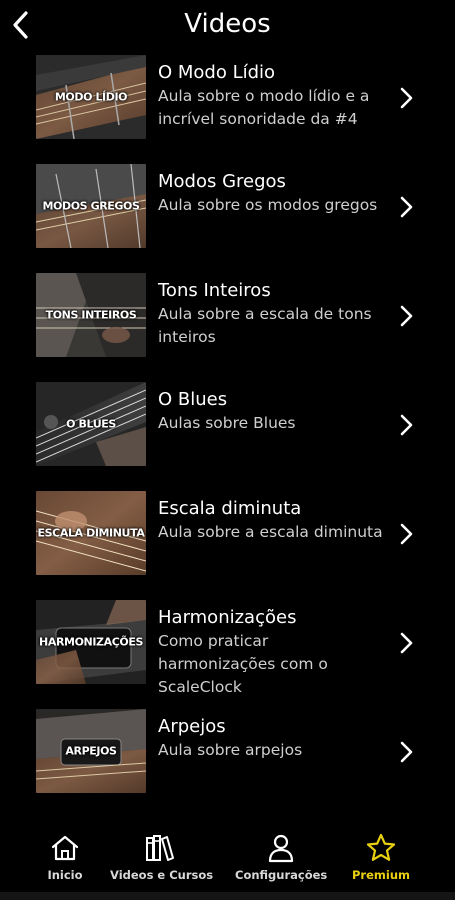 This screenshot has width=455, height=900. What do you see at coordinates (192, 726) in the screenshot?
I see `video-title: Arpejos` at bounding box center [192, 726].